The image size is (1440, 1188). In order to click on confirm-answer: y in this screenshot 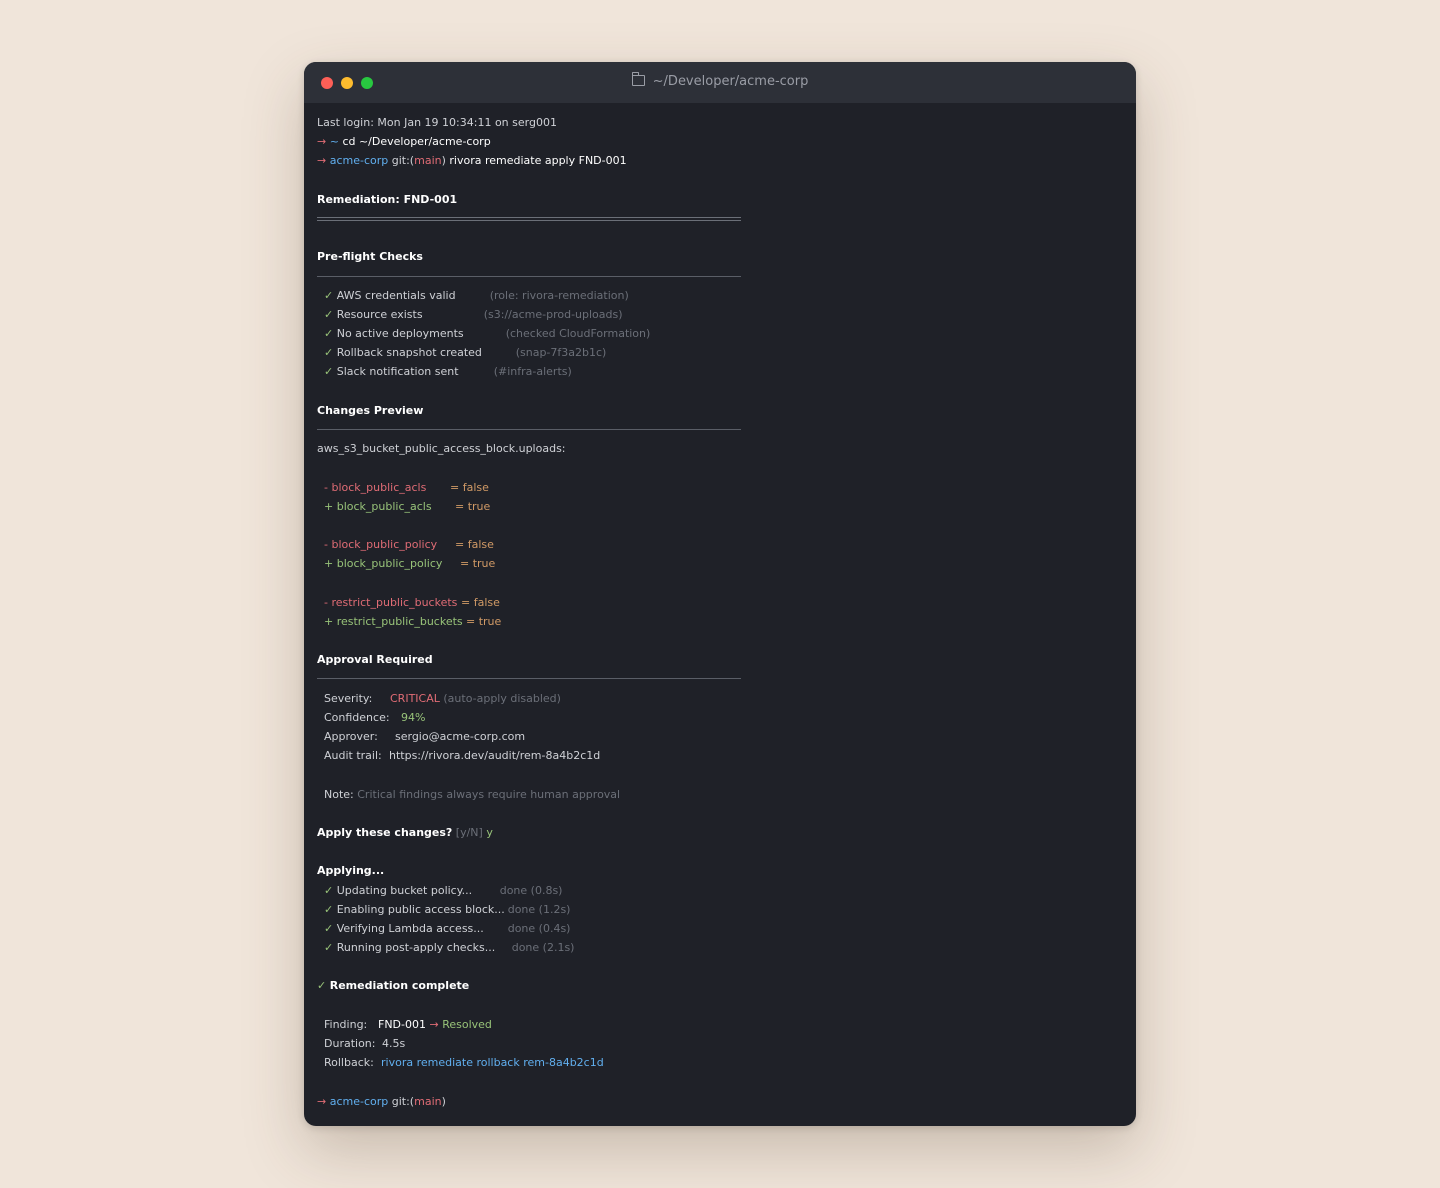, I will do `click(489, 832)`.